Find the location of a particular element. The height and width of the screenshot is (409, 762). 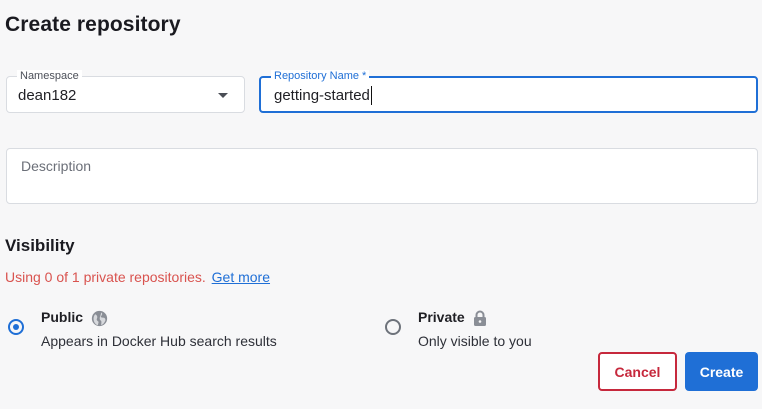

private-title: Private is located at coordinates (441, 317).